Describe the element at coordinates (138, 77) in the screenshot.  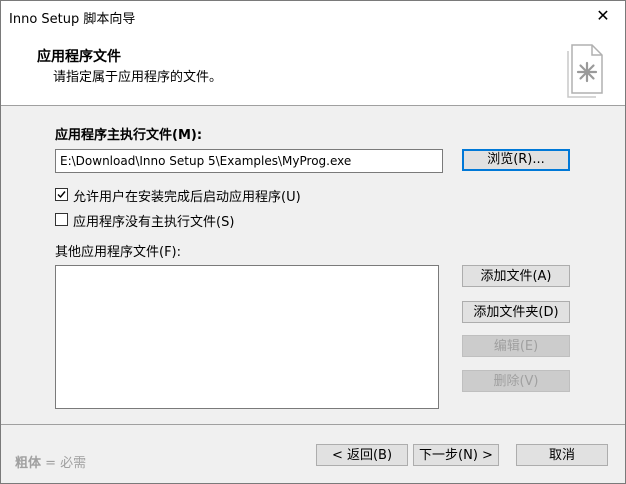
I see `page-subtitle: 请指定属于应用程序的文件。` at that location.